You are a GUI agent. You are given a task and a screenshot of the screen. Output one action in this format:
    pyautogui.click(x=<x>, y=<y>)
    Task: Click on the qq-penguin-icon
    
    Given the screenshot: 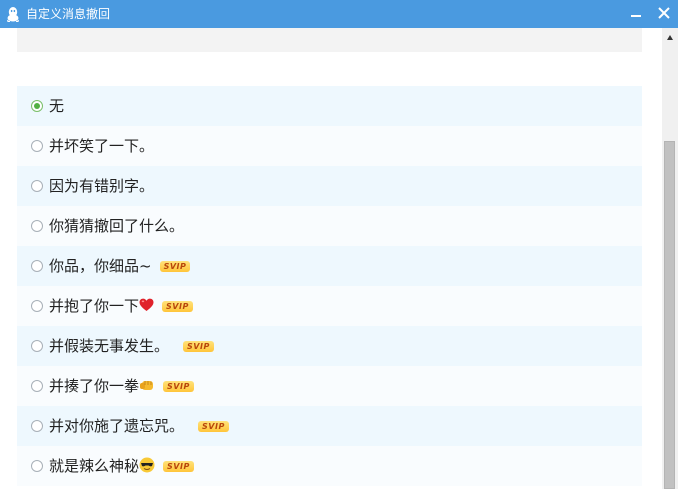 What is the action you would take?
    pyautogui.click(x=13, y=14)
    